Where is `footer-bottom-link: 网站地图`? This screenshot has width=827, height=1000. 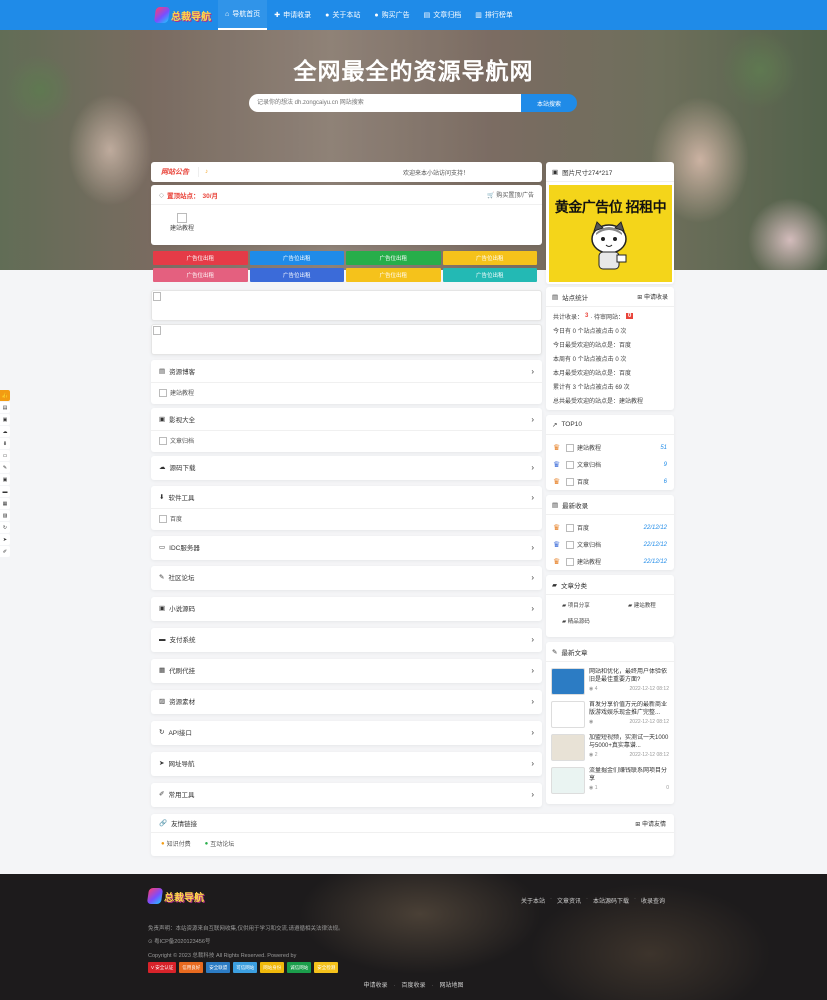
footer-bottom-link: 网站地图 is located at coordinates (452, 986).